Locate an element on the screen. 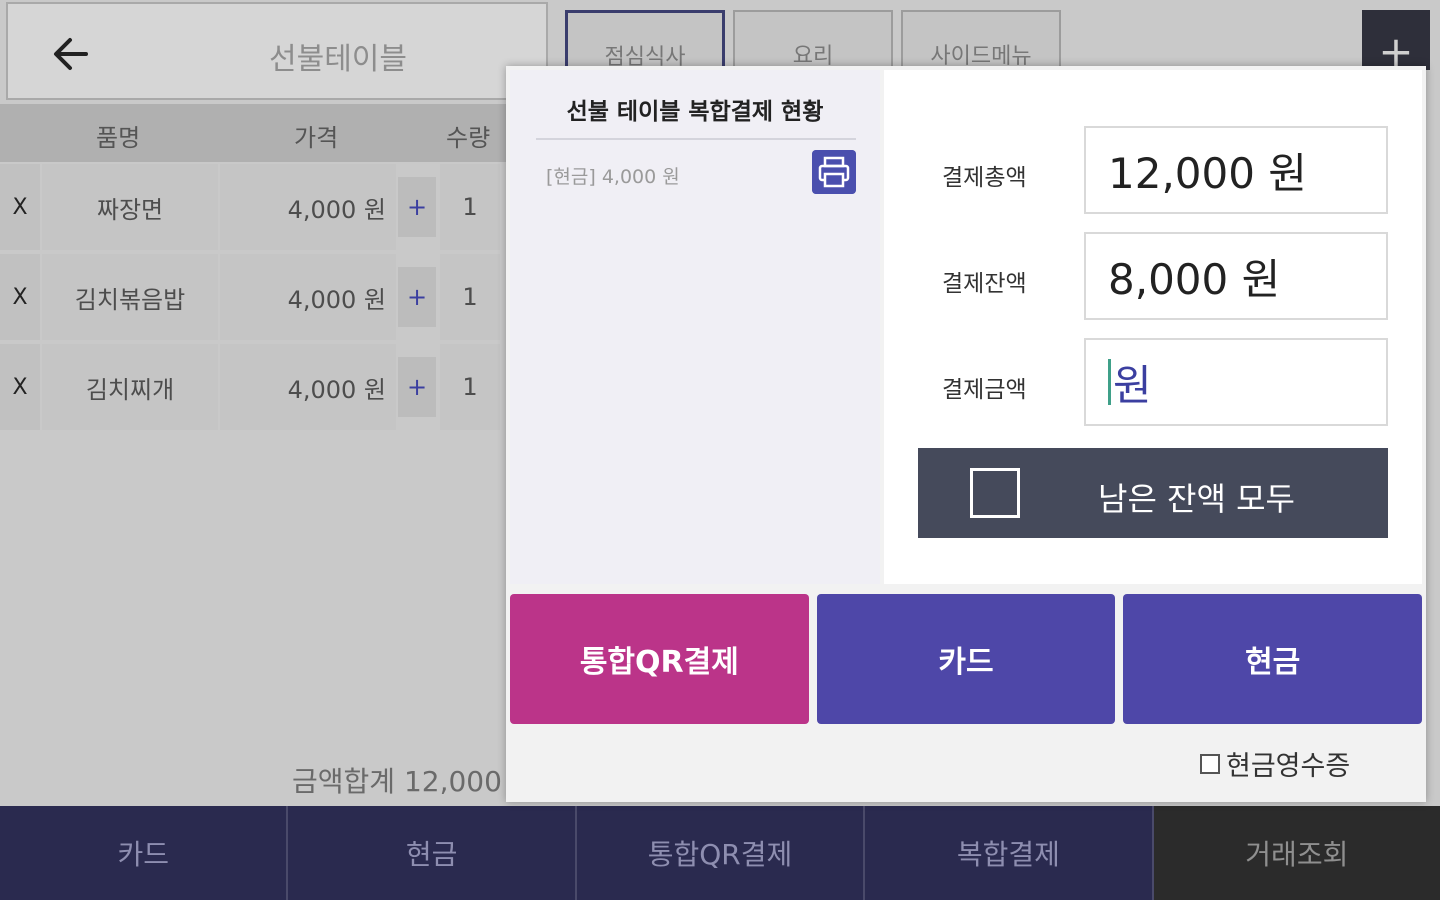  card-payment-button: 카드 is located at coordinates (966, 659).